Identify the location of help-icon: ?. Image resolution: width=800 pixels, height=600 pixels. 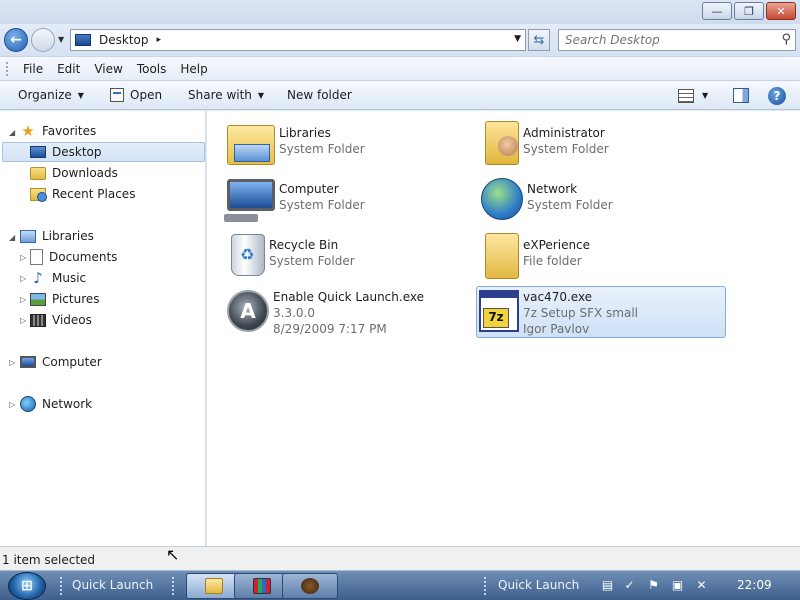
(777, 96).